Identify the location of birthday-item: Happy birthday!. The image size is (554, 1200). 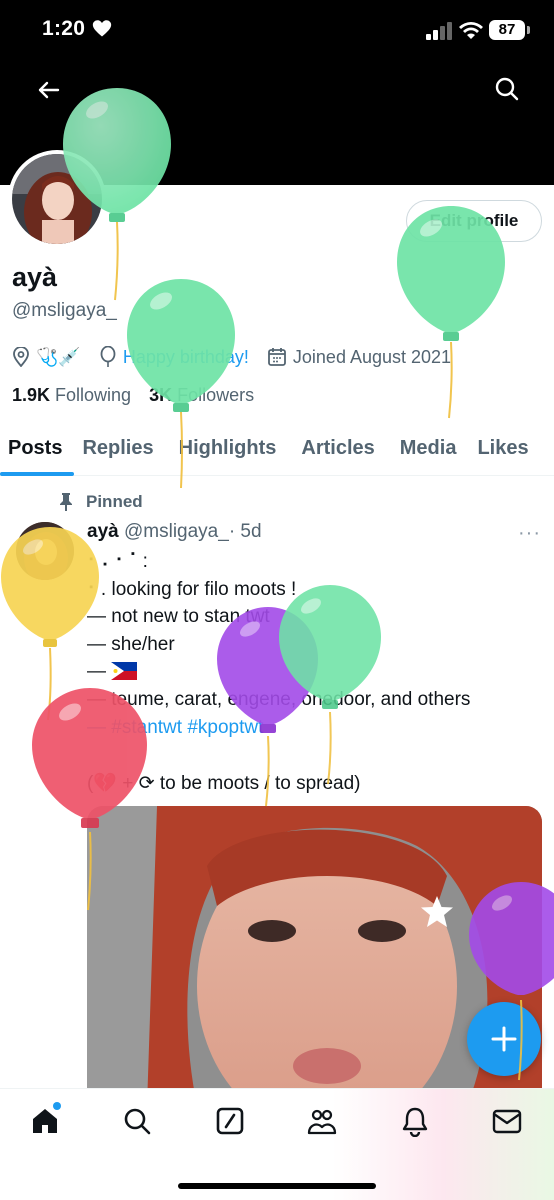
(174, 357).